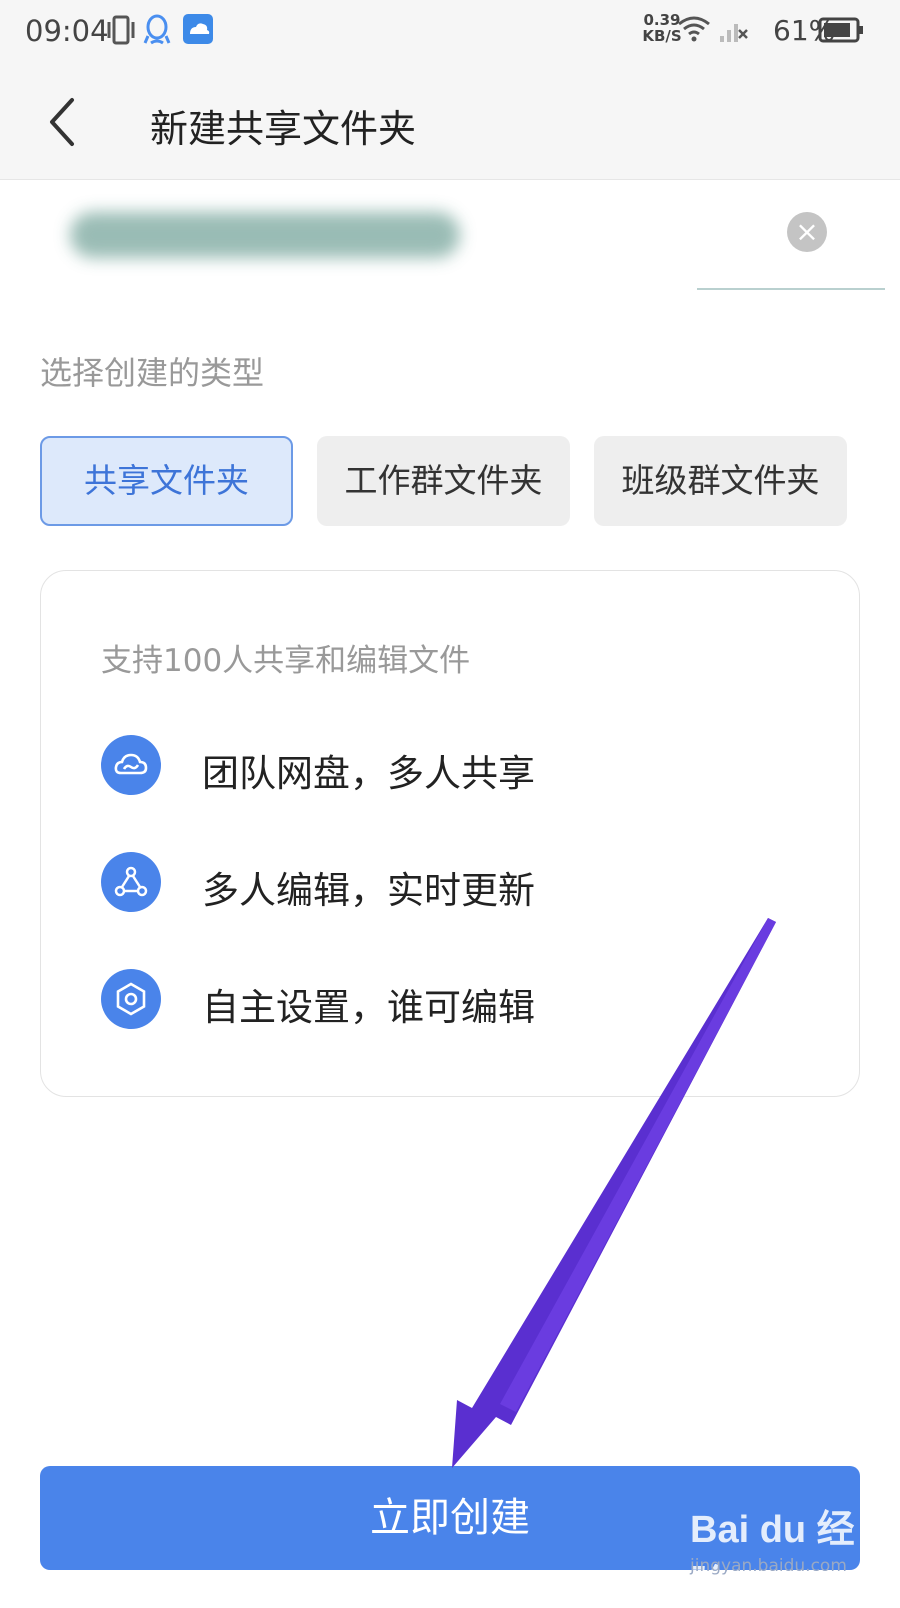 This screenshot has width=900, height=1608. I want to click on title-bar: 新建共享文件夹, so click(450, 122).